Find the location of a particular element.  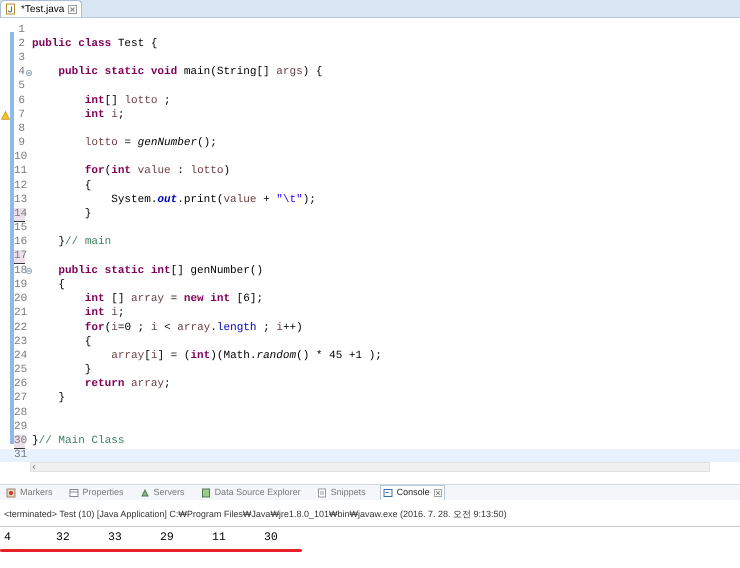

line-number: 28 is located at coordinates (19, 413).